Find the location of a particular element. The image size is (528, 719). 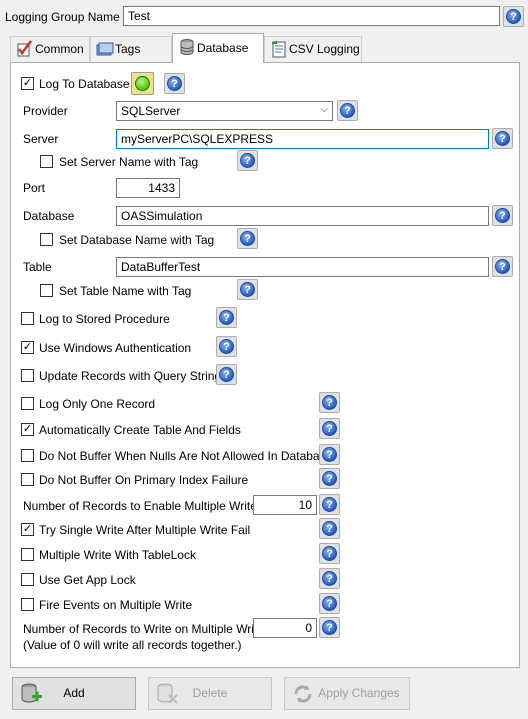

tab-tags: Tags is located at coordinates (131, 49).